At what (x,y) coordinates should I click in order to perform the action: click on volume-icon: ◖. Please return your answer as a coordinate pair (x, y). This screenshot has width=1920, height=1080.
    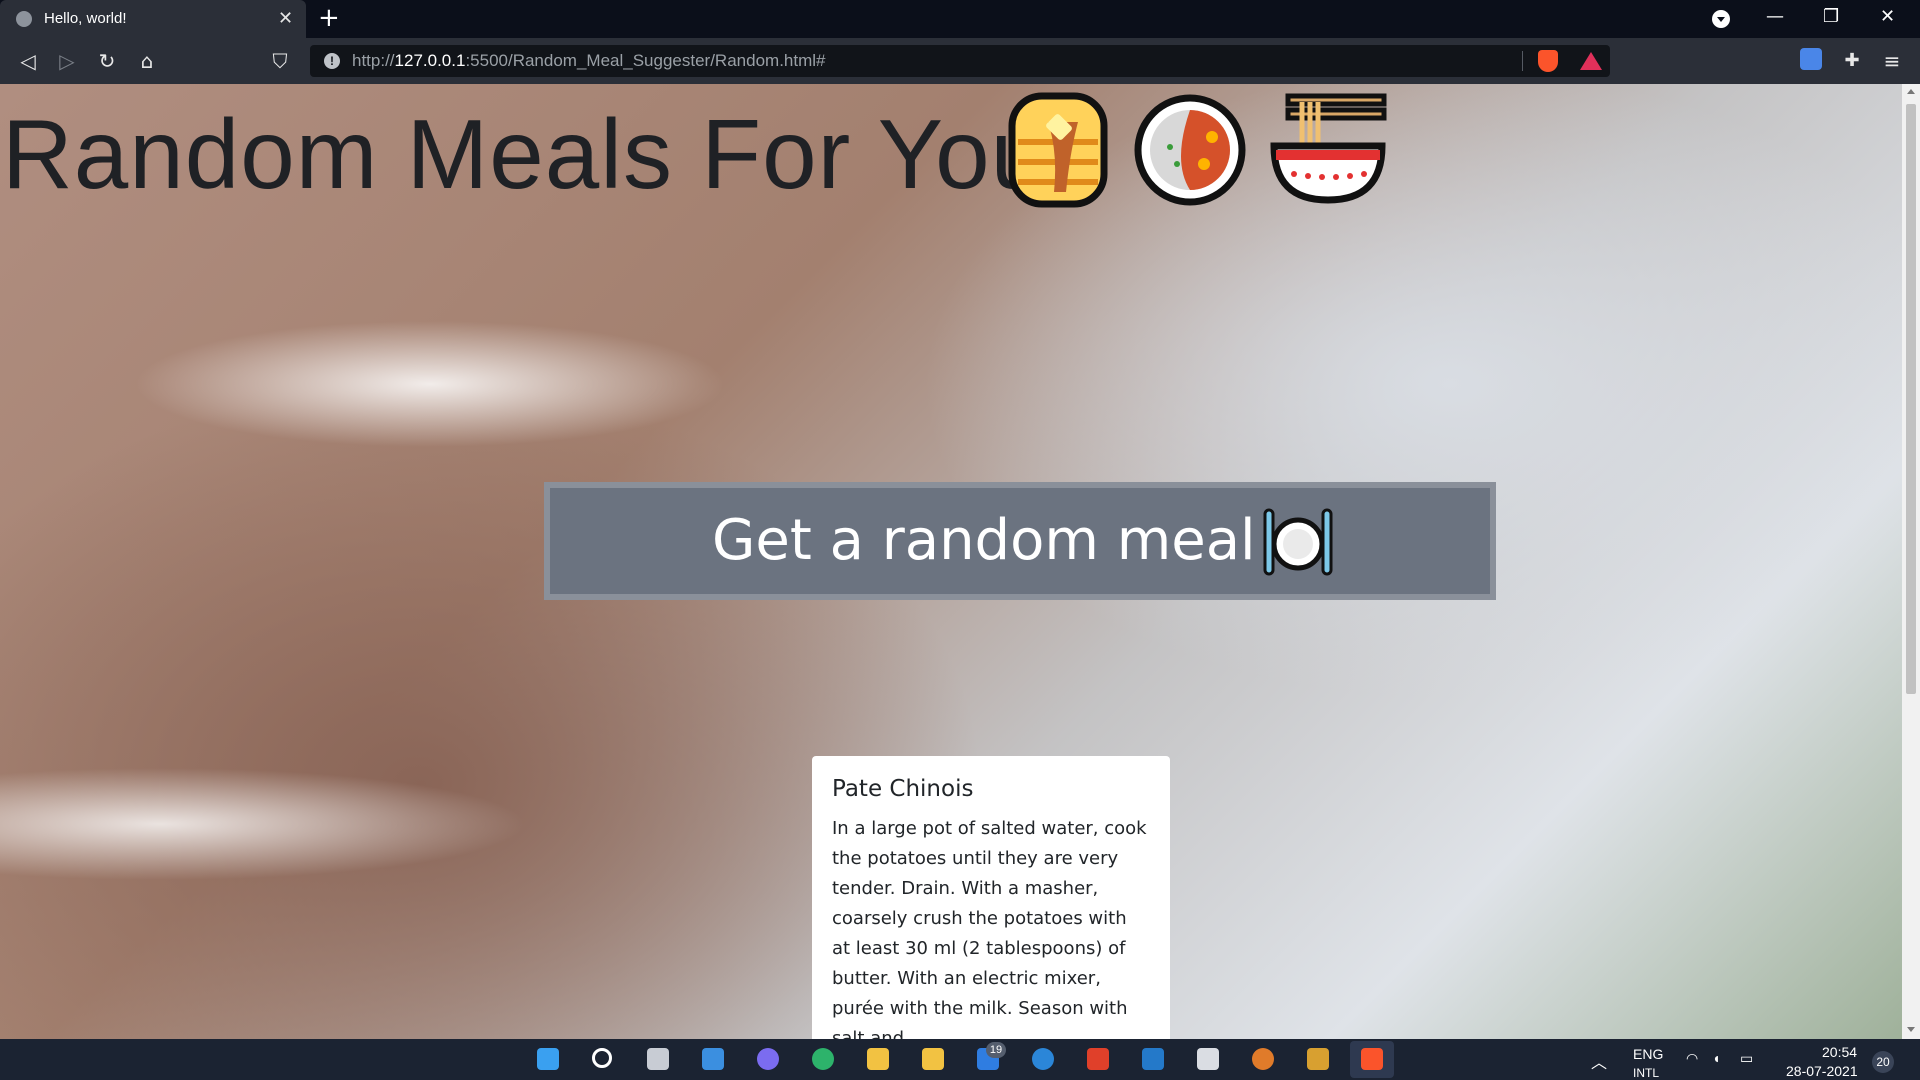
    Looking at the image, I should click on (1716, 1058).